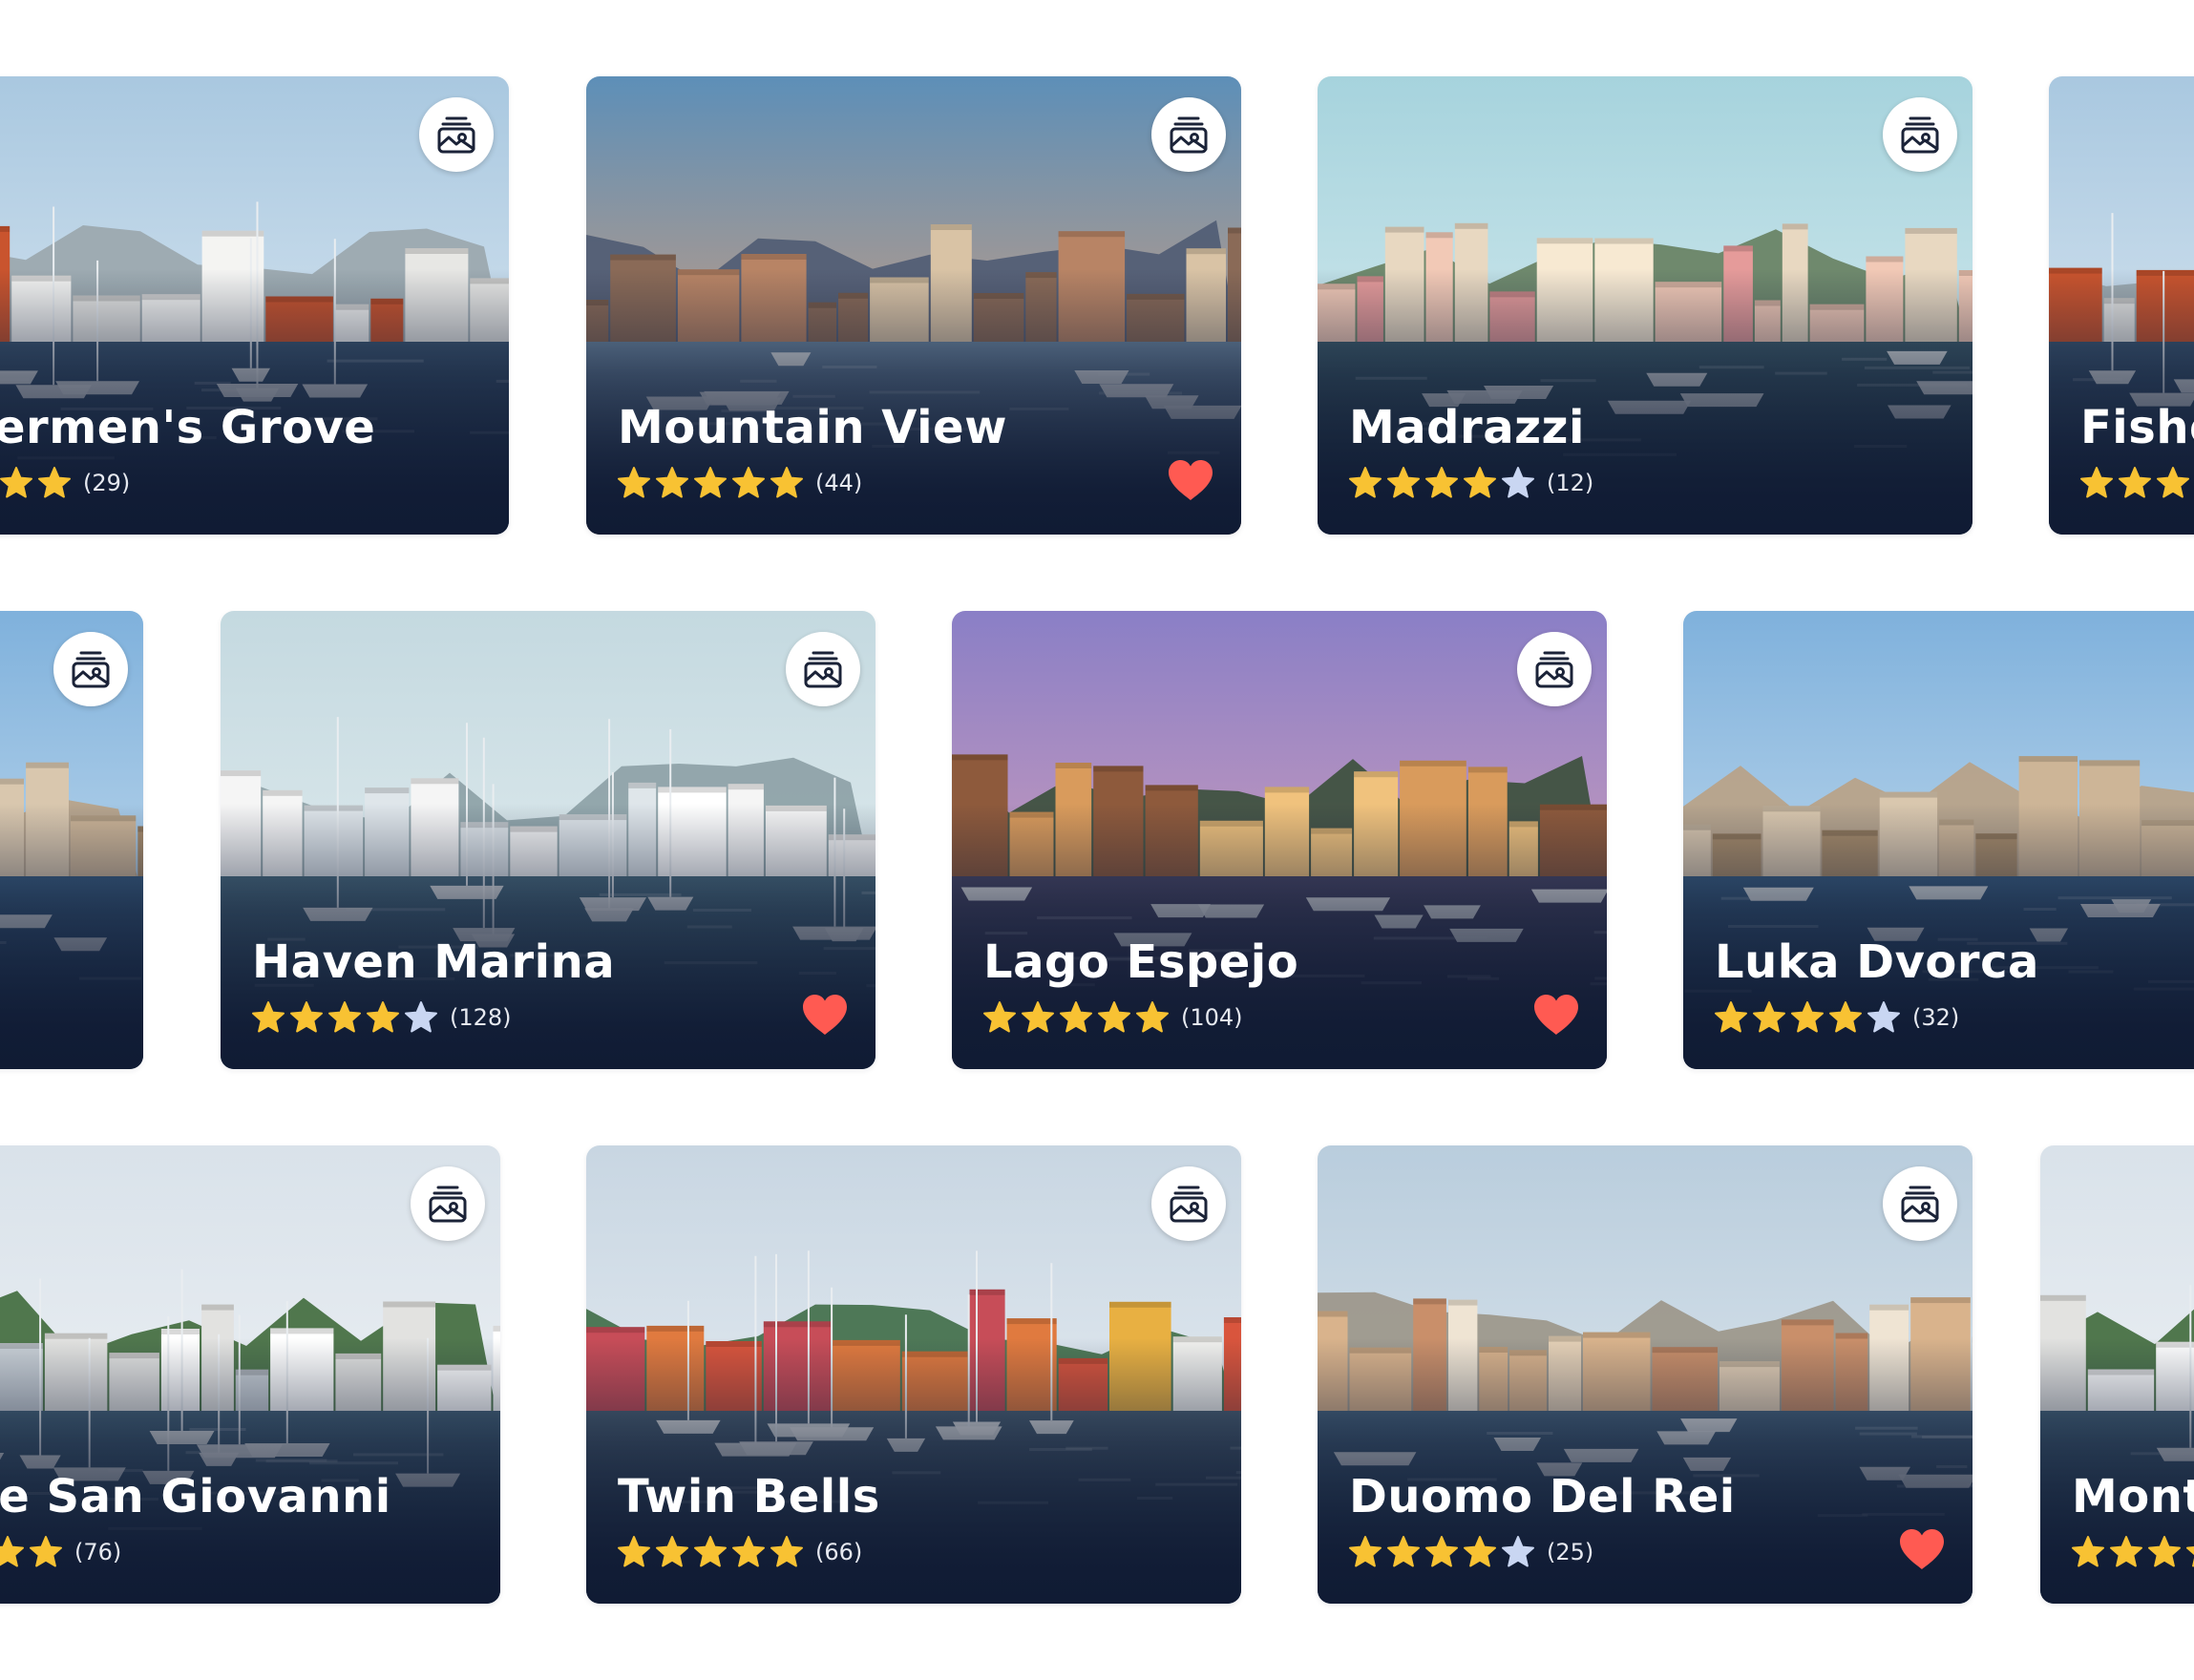 The width and height of the screenshot is (2194, 1680). Describe the element at coordinates (434, 962) in the screenshot. I see `destination-title: Haven Marina` at that location.